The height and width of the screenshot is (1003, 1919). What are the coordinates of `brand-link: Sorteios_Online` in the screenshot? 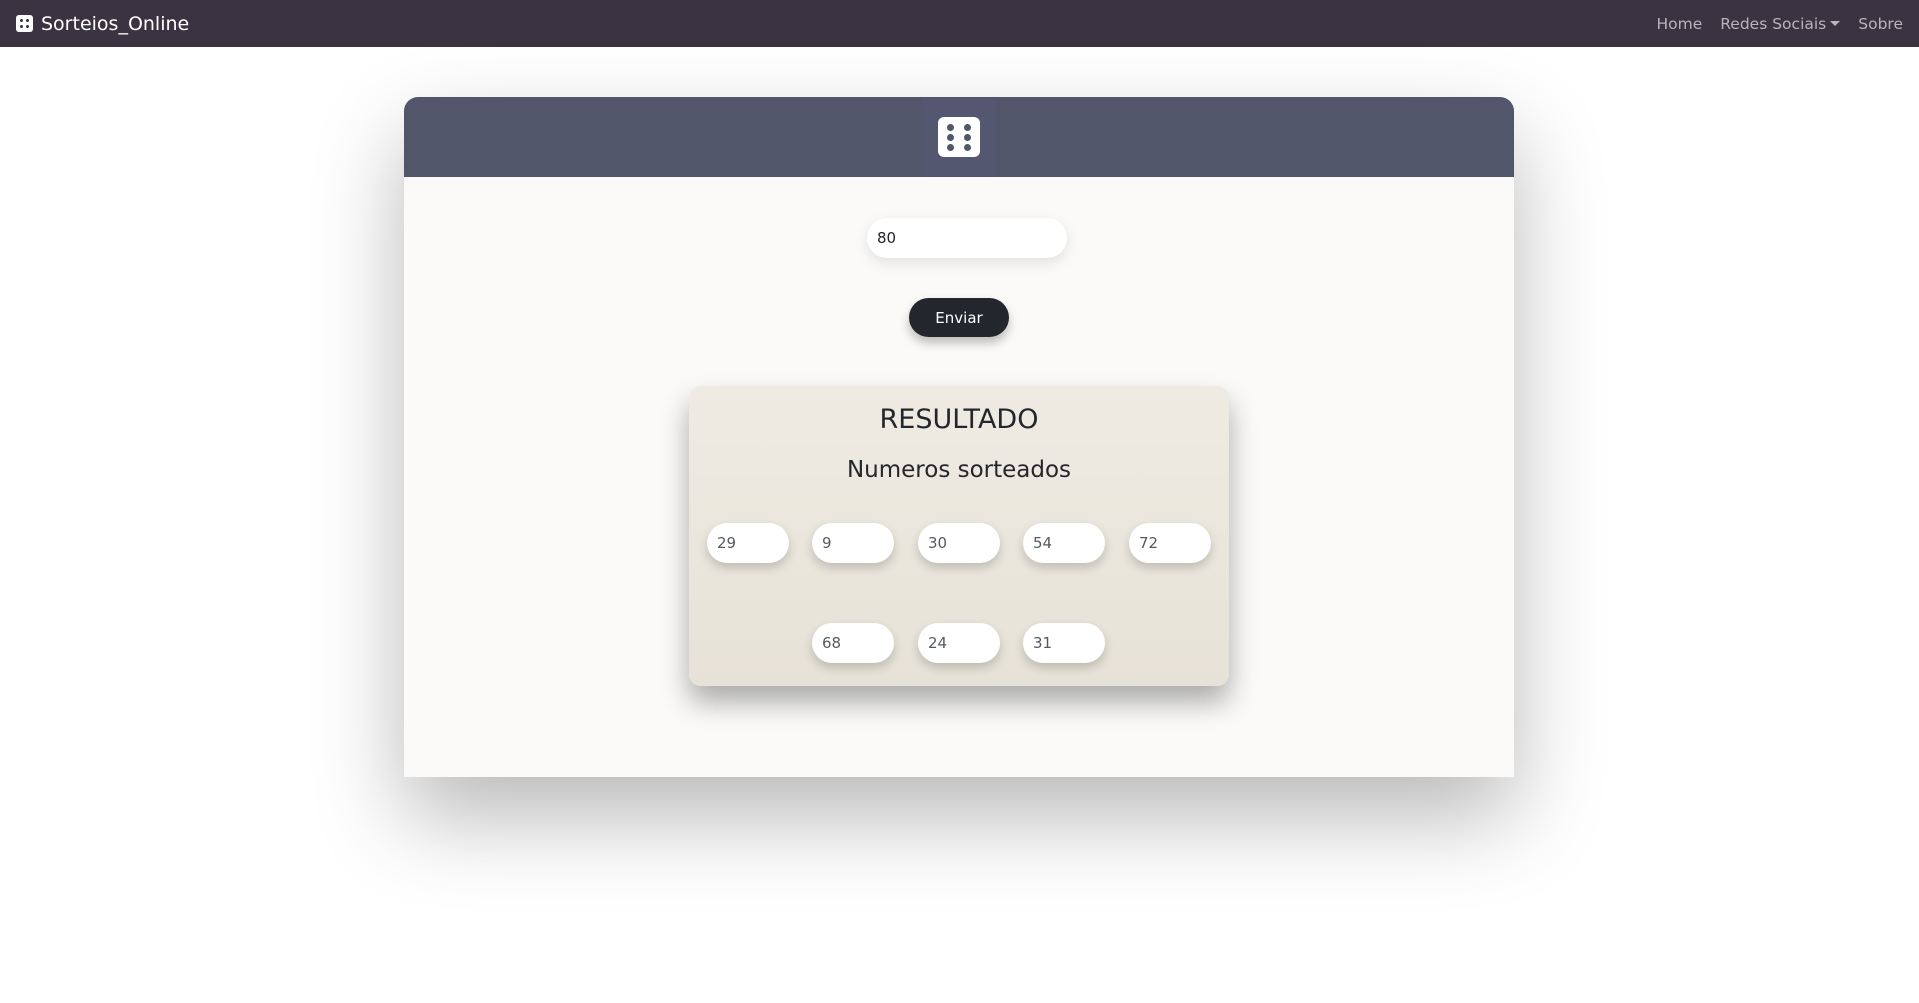 It's located at (102, 24).